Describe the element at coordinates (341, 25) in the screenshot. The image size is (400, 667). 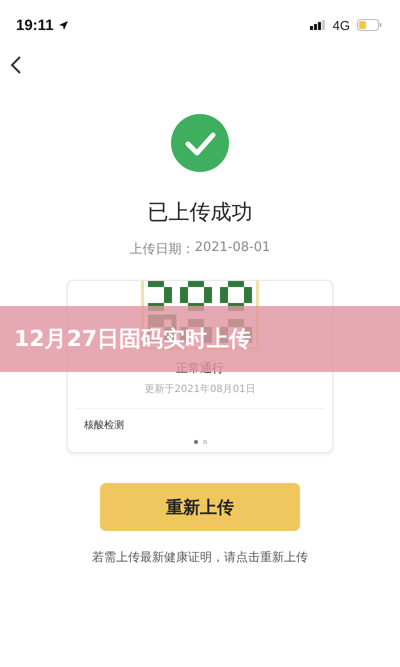
I see `network-label: 4G` at that location.